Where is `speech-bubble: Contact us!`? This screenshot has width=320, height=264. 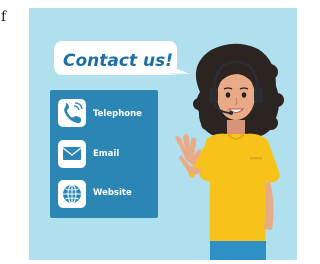
speech-bubble: Contact us! is located at coordinates (122, 58).